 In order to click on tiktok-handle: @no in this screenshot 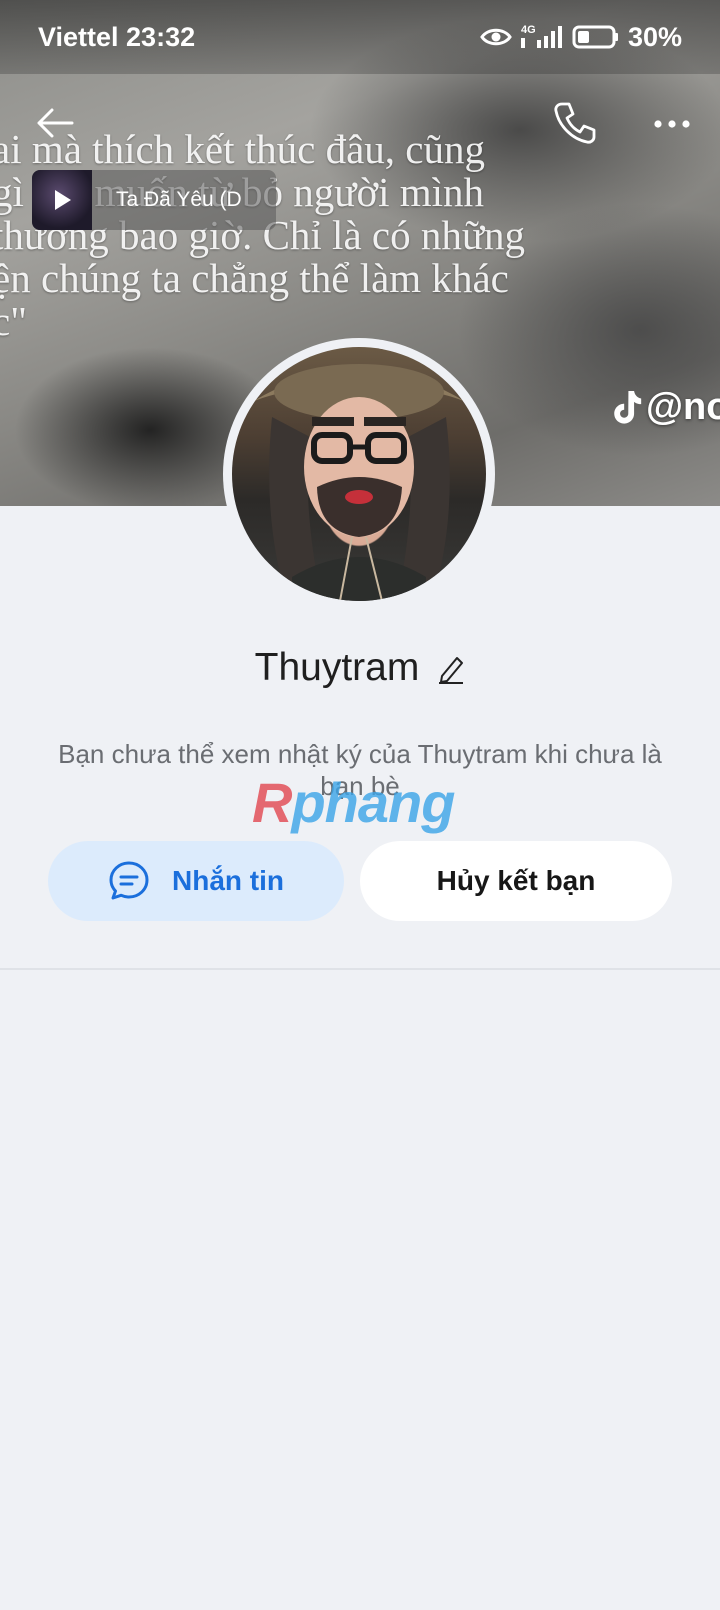, I will do `click(683, 407)`.